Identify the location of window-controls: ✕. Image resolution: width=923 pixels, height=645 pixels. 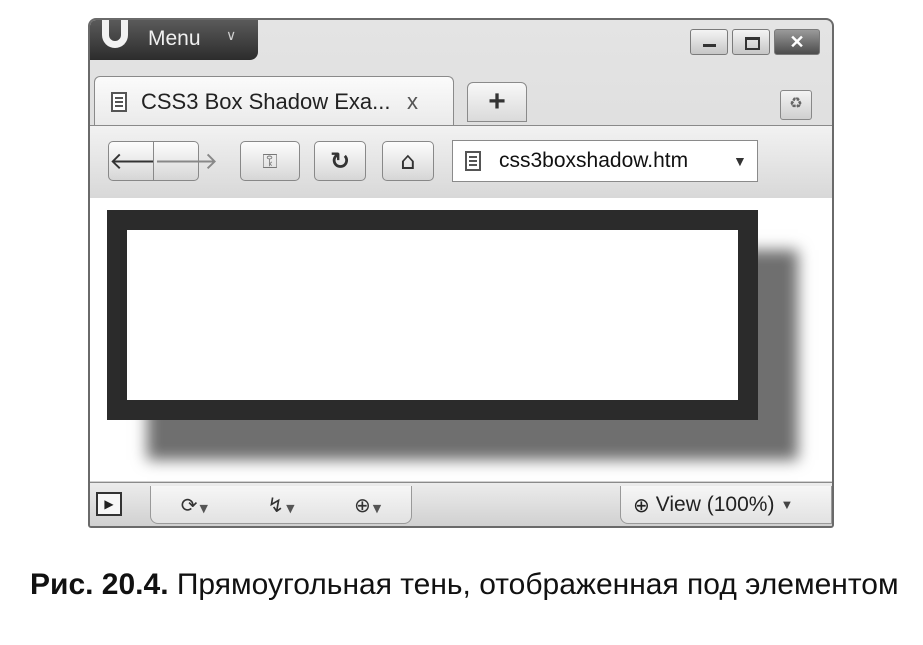
(753, 42).